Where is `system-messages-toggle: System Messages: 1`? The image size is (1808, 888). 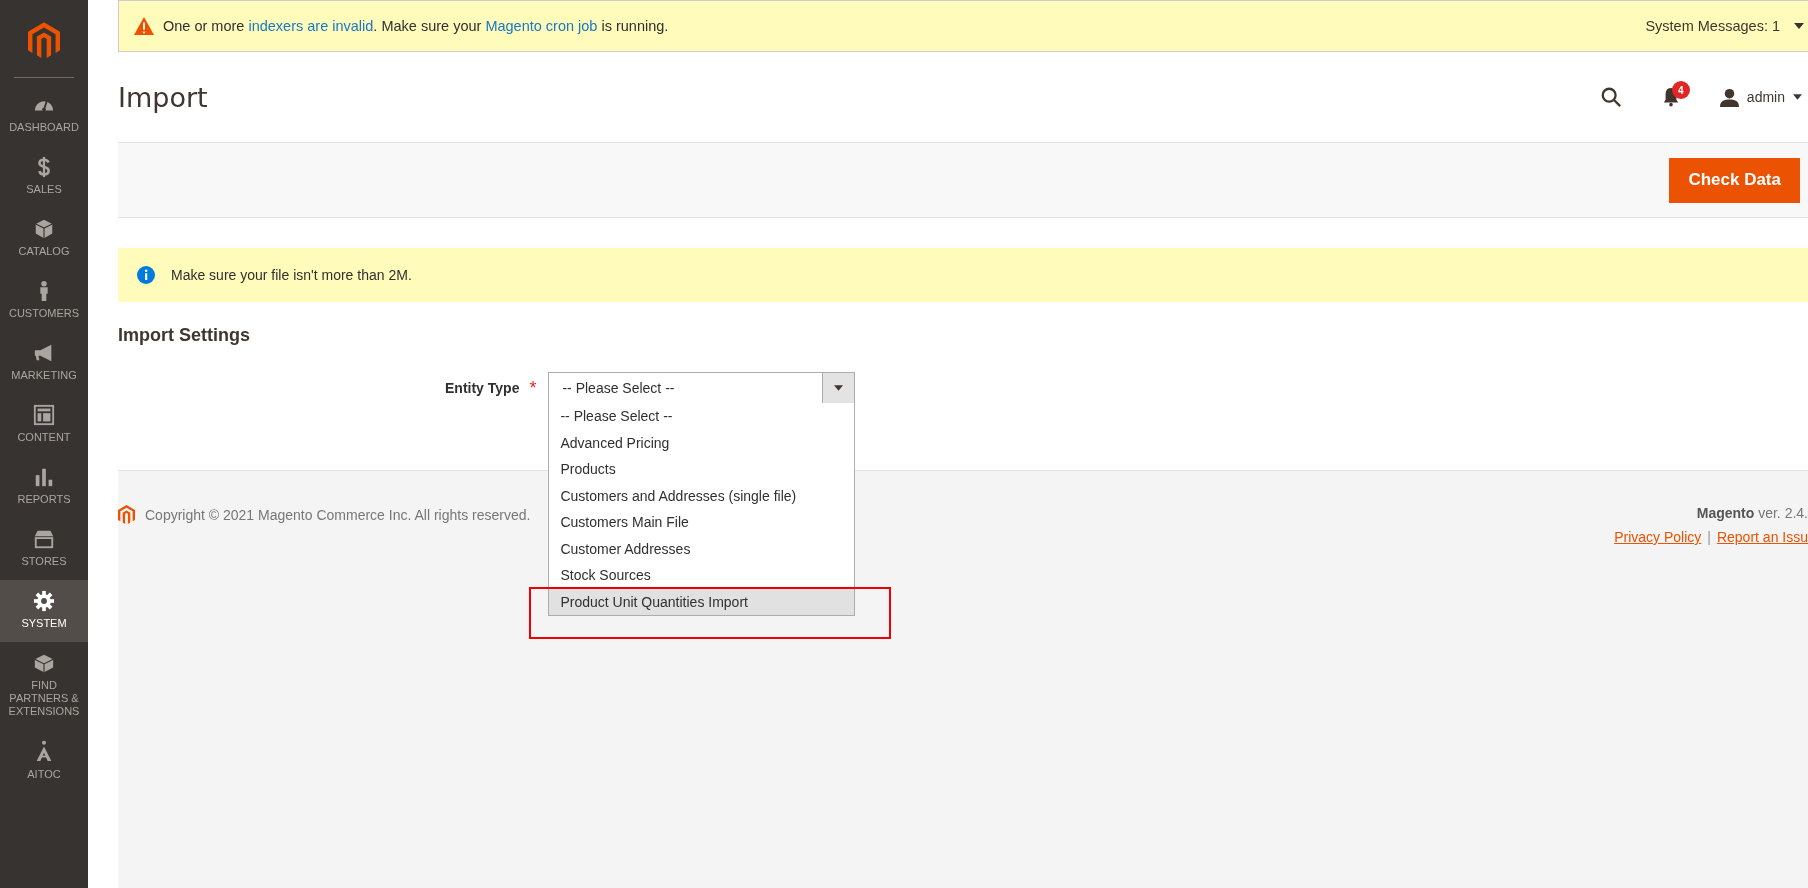
system-messages-toggle: System Messages: 1 is located at coordinates (1712, 26).